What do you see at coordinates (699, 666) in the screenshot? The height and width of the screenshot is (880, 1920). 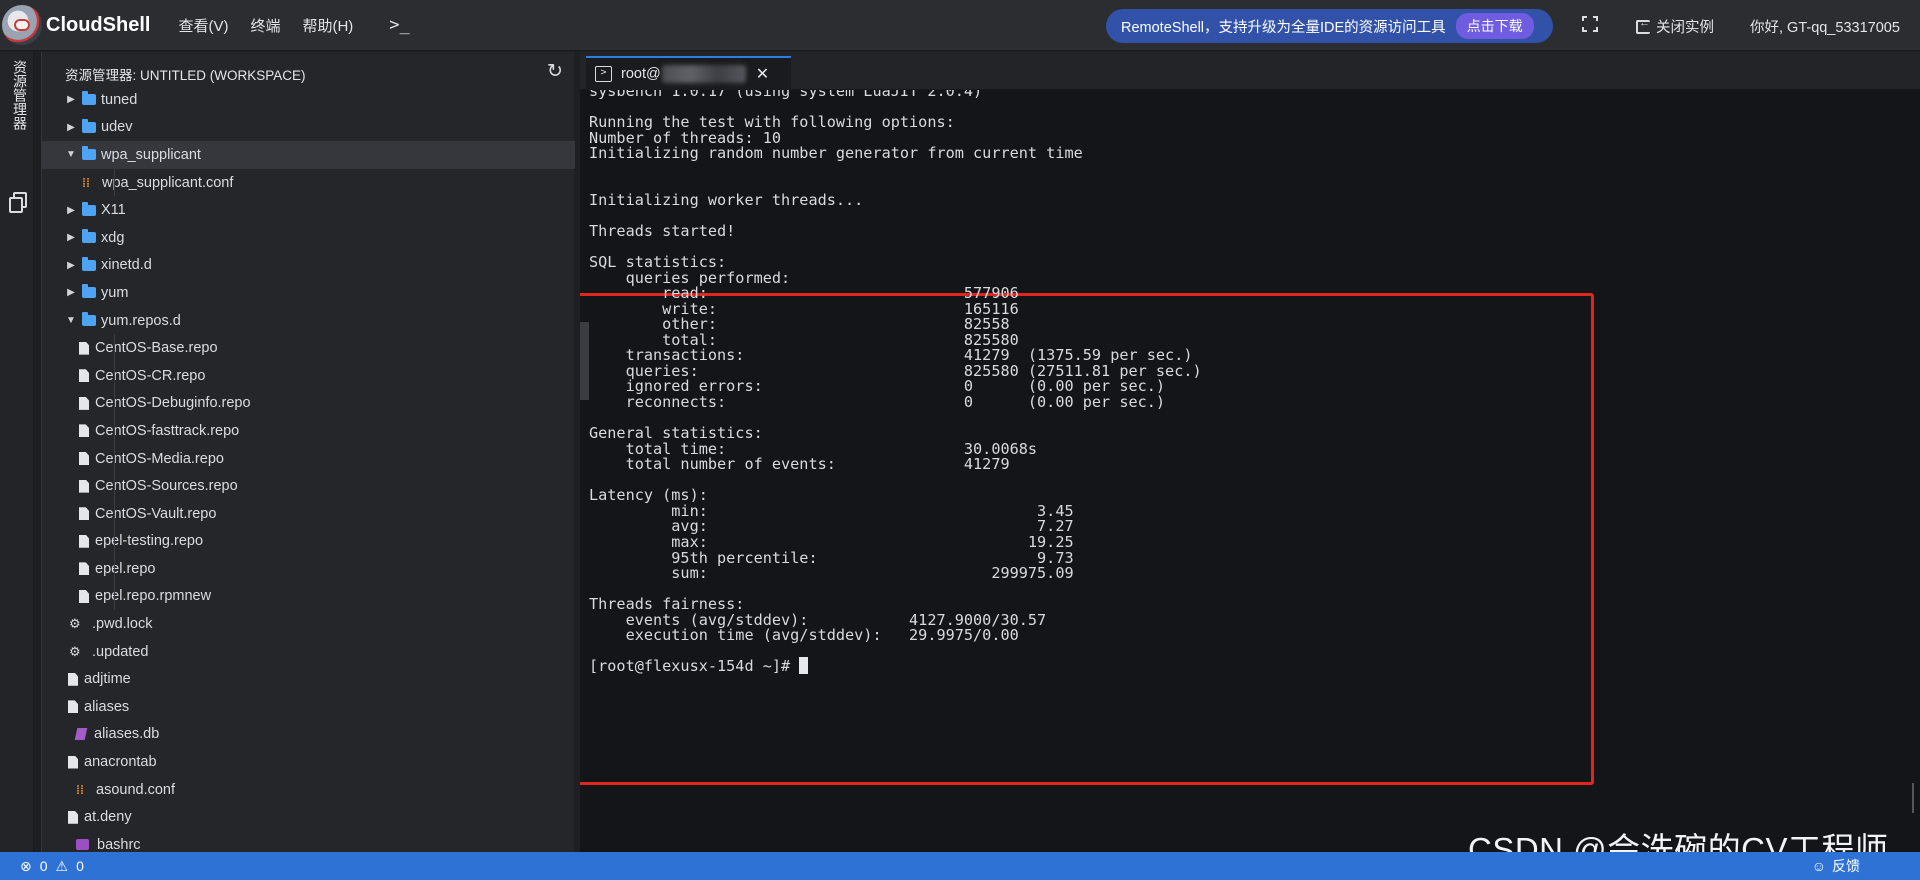 I see `terminal-prompt: [root@flexusx-154d ~]#` at bounding box center [699, 666].